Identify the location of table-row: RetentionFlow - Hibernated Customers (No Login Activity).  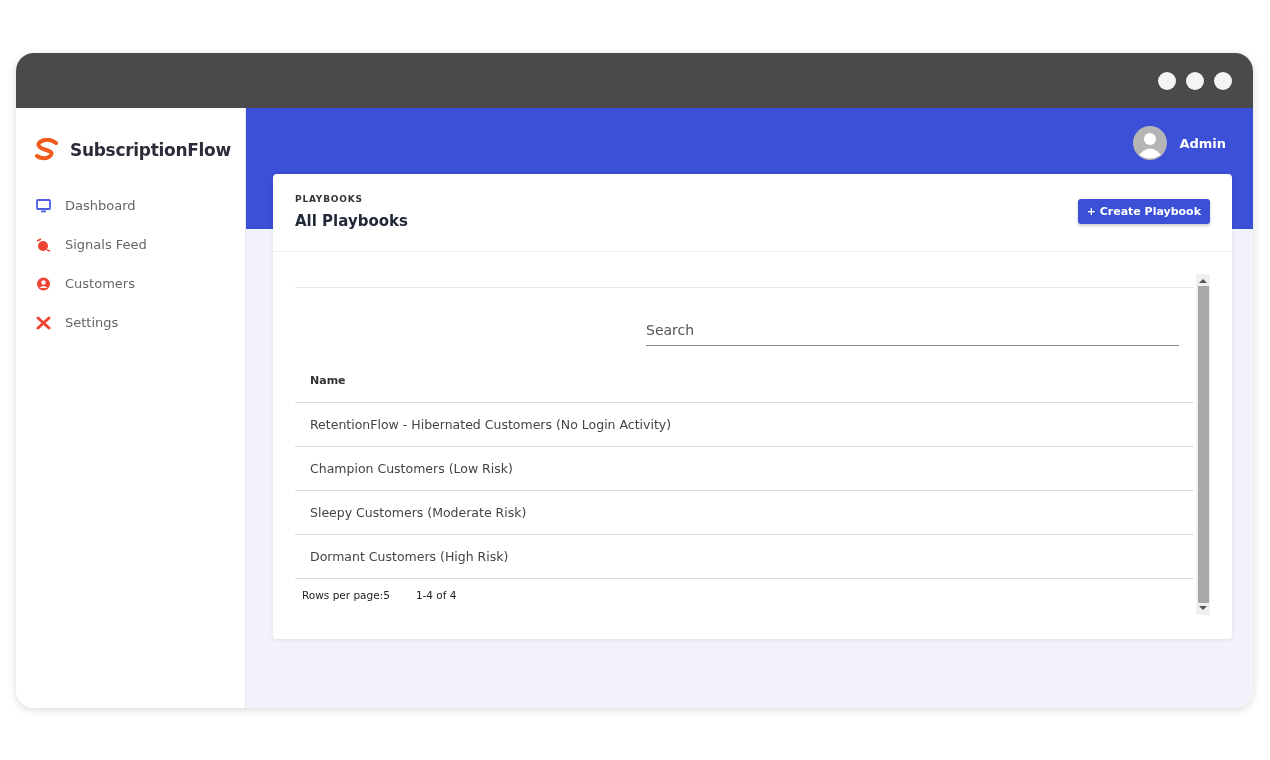
(744, 425).